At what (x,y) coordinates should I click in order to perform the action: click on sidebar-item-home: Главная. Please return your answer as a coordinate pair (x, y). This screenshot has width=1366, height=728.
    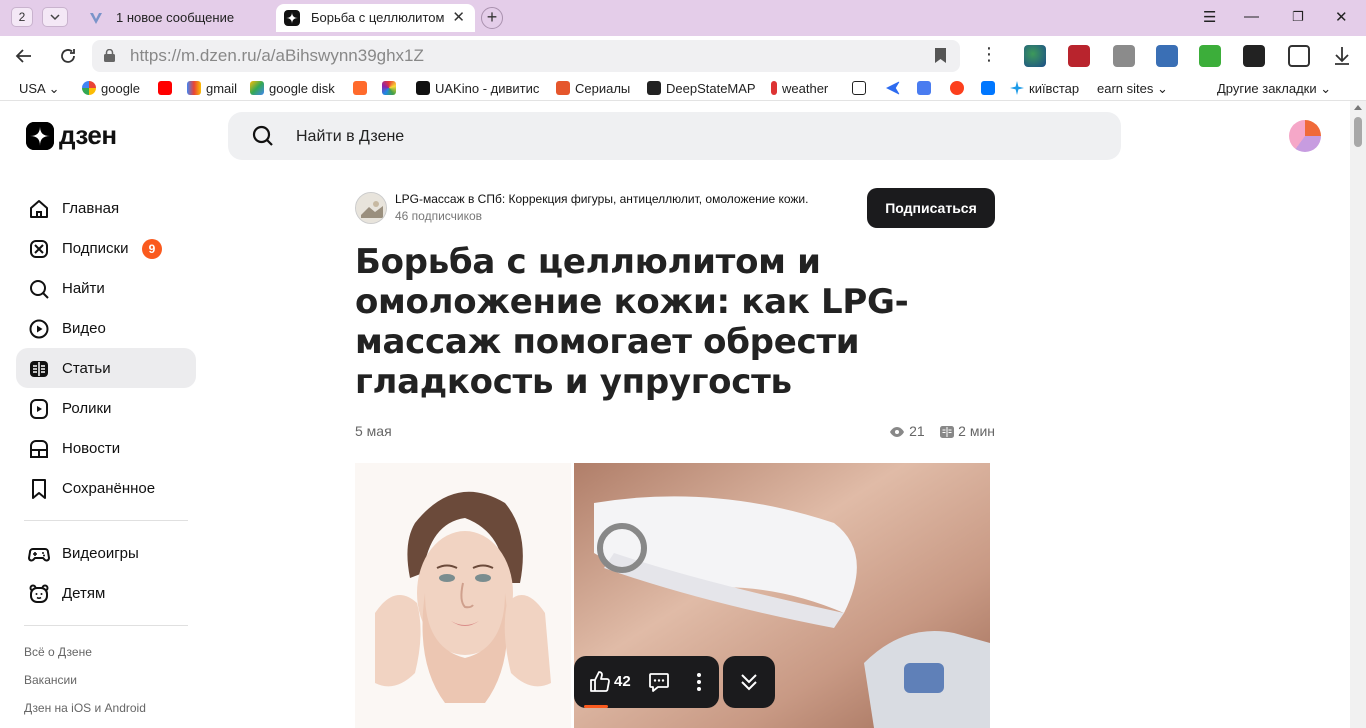
    Looking at the image, I should click on (106, 208).